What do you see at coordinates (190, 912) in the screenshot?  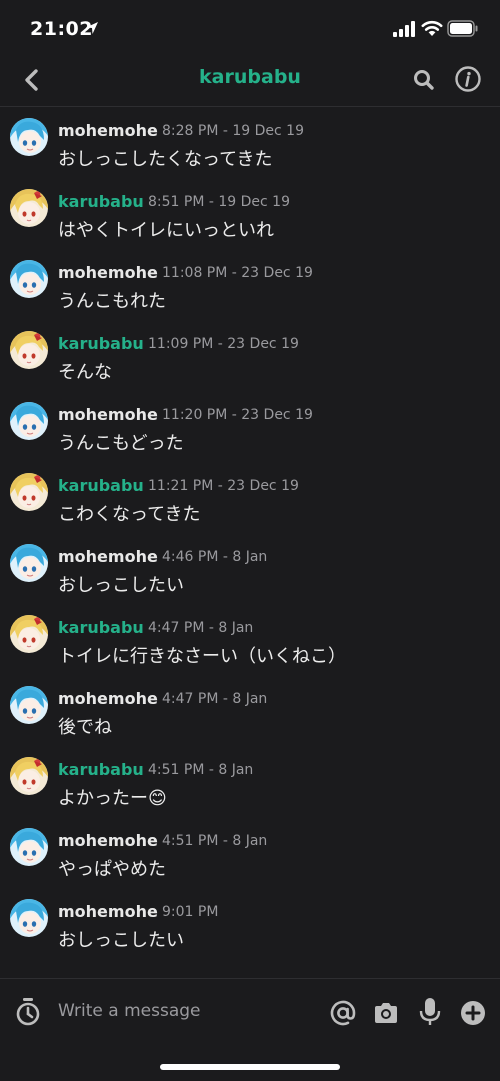 I see `message-timestamp: 9:01 PM` at bounding box center [190, 912].